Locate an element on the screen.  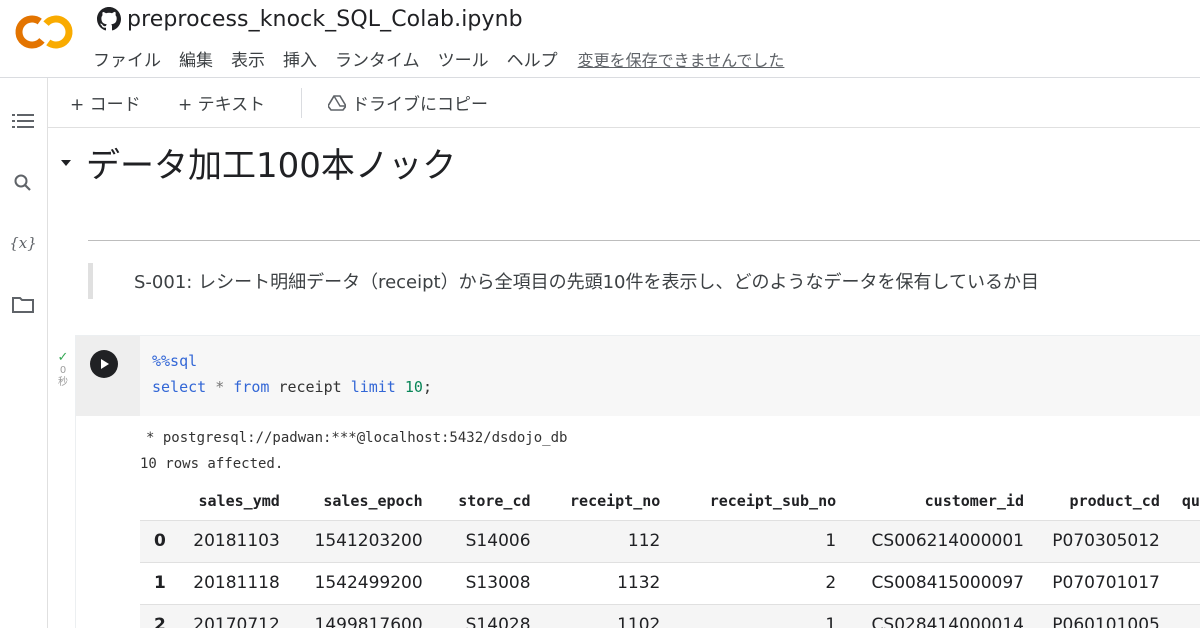
code-token-from: from is located at coordinates (251, 387).